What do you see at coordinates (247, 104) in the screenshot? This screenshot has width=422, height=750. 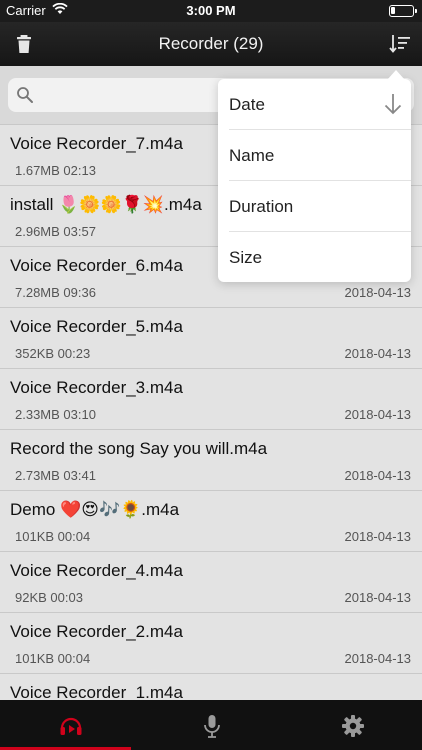 I see `sort-option-label: Date` at bounding box center [247, 104].